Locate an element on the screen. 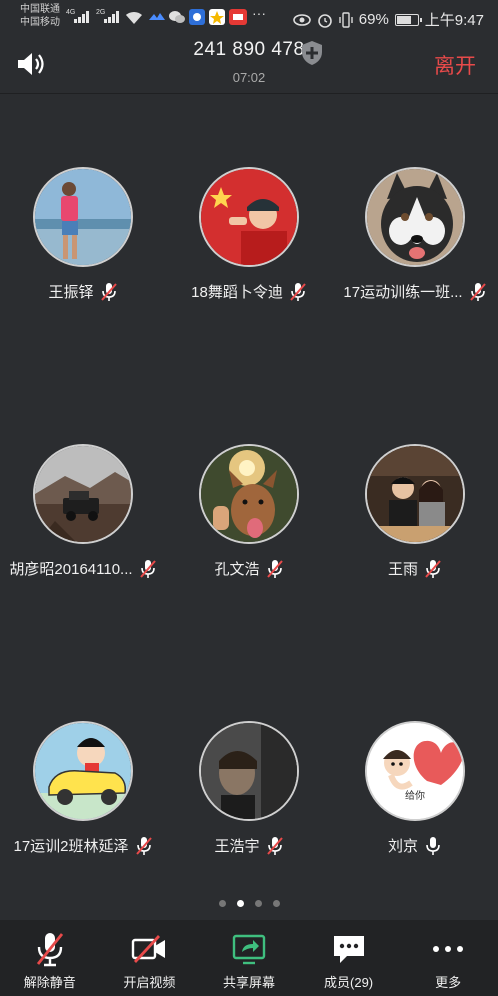  participant-name-row: 王雨 is located at coordinates (415, 568).